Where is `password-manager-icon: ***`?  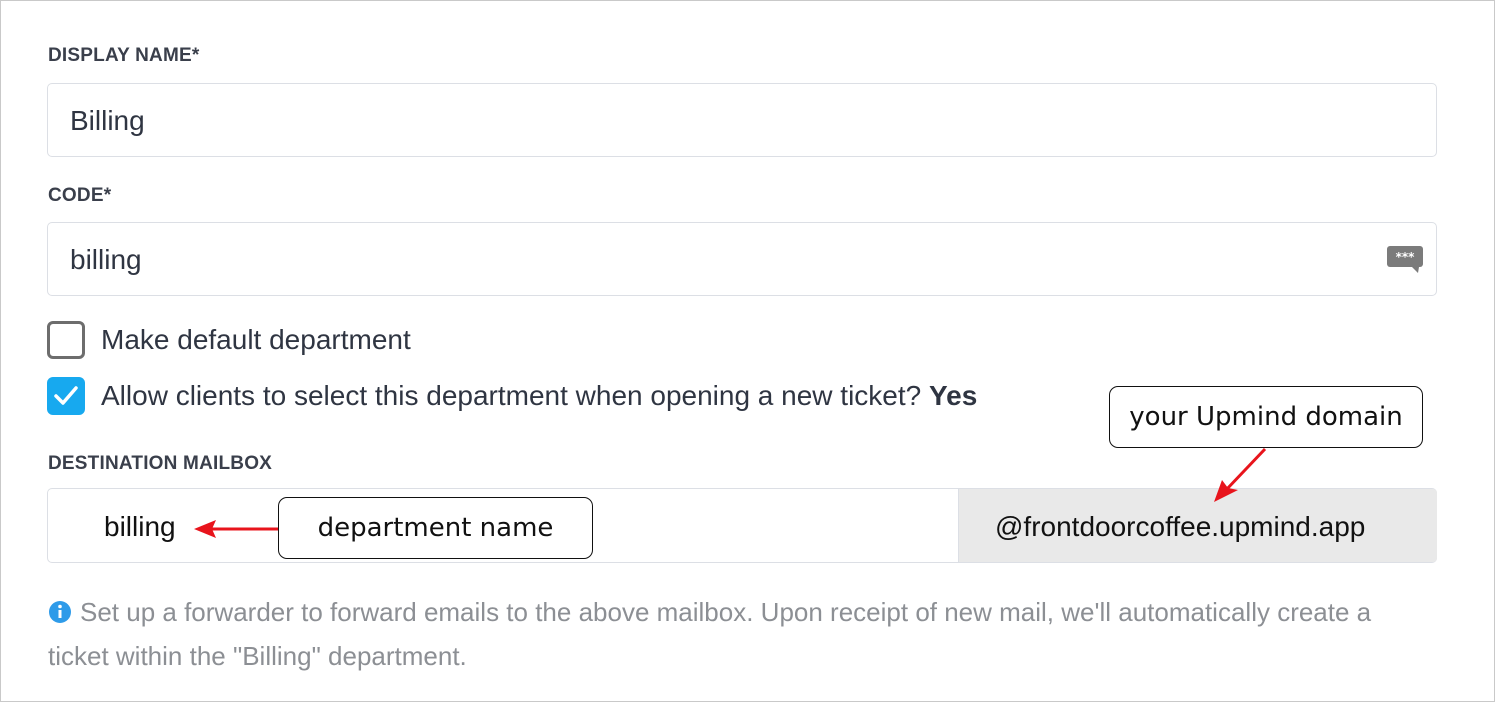 password-manager-icon: *** is located at coordinates (1405, 260).